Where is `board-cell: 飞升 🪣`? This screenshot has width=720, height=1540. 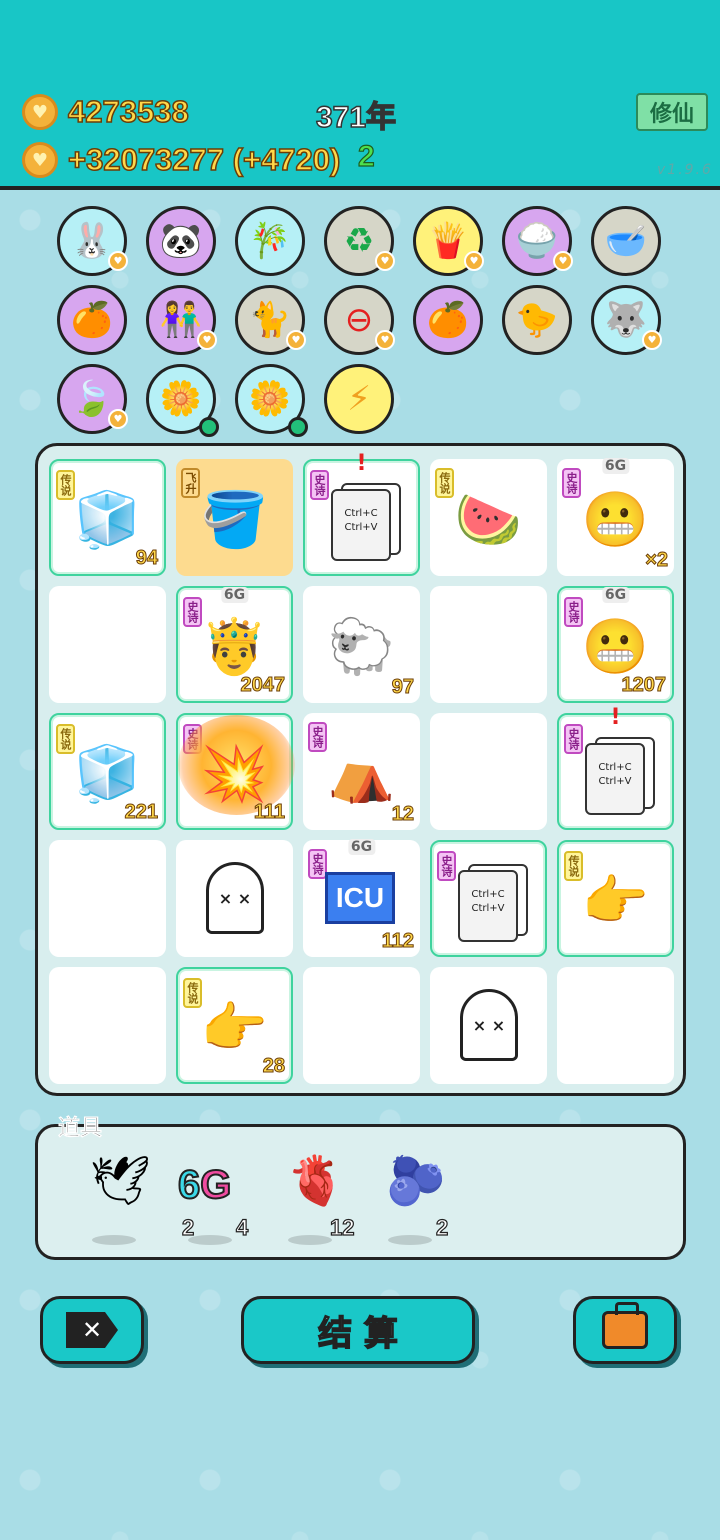 board-cell: 飞升 🪣 is located at coordinates (234, 517).